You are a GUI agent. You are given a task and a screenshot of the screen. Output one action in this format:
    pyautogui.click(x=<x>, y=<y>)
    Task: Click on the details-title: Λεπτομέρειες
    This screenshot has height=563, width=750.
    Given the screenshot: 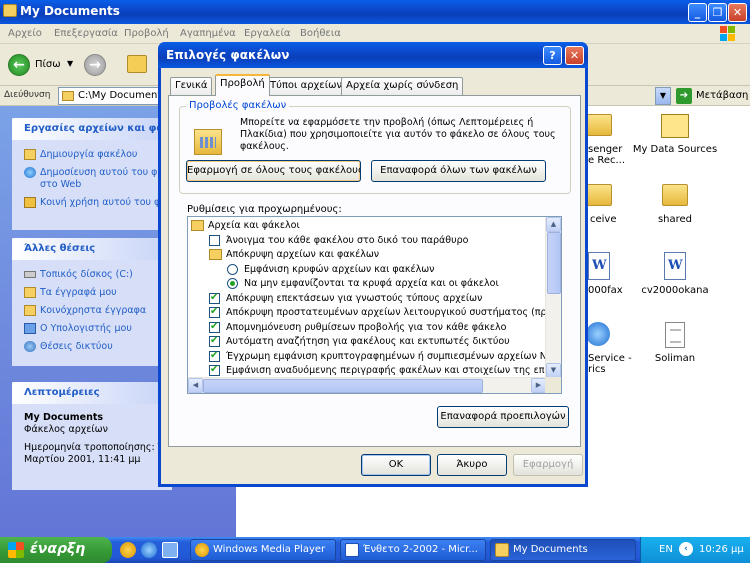 What is the action you would take?
    pyautogui.click(x=92, y=393)
    